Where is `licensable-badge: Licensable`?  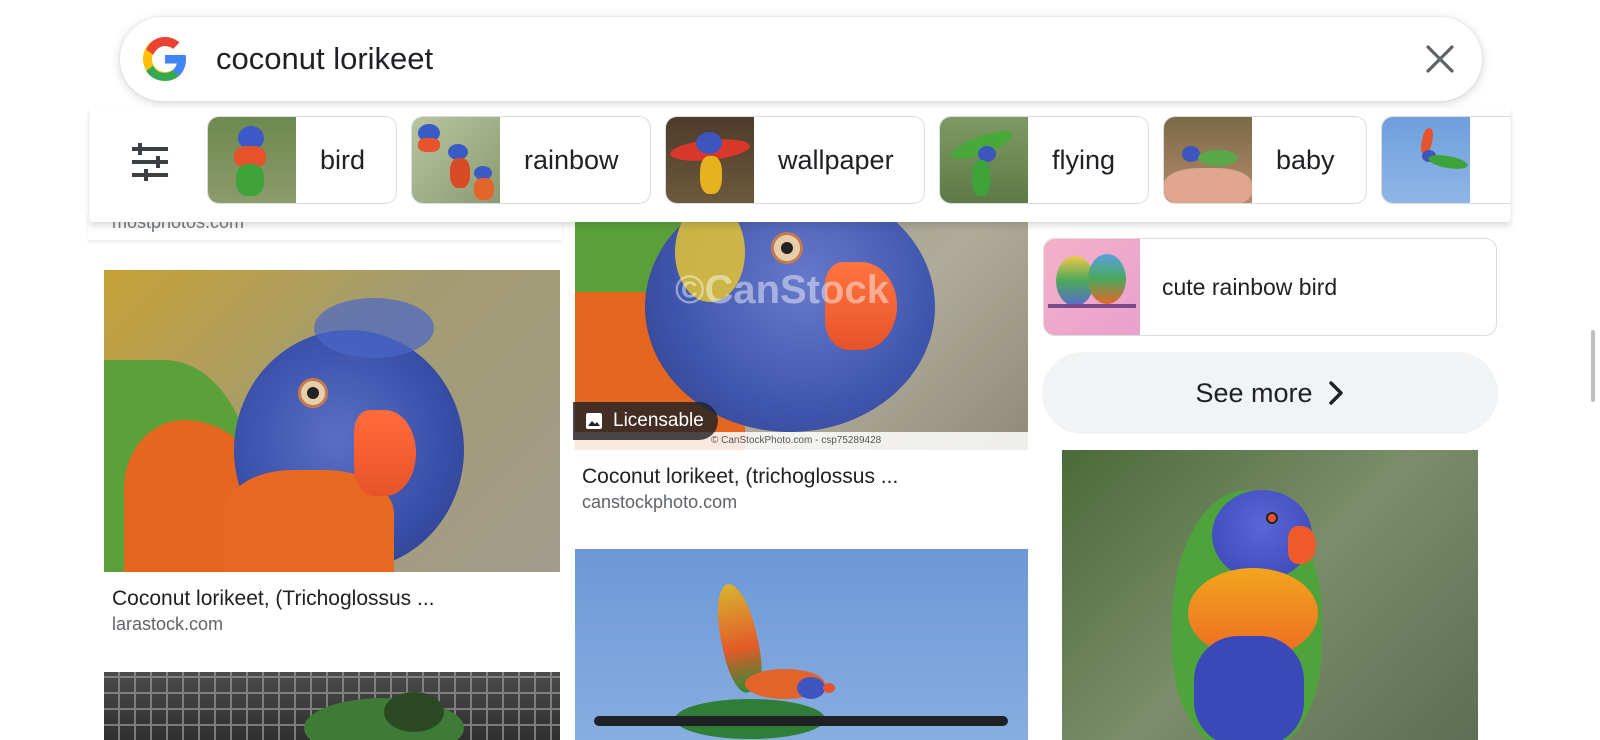 licensable-badge: Licensable is located at coordinates (645, 421).